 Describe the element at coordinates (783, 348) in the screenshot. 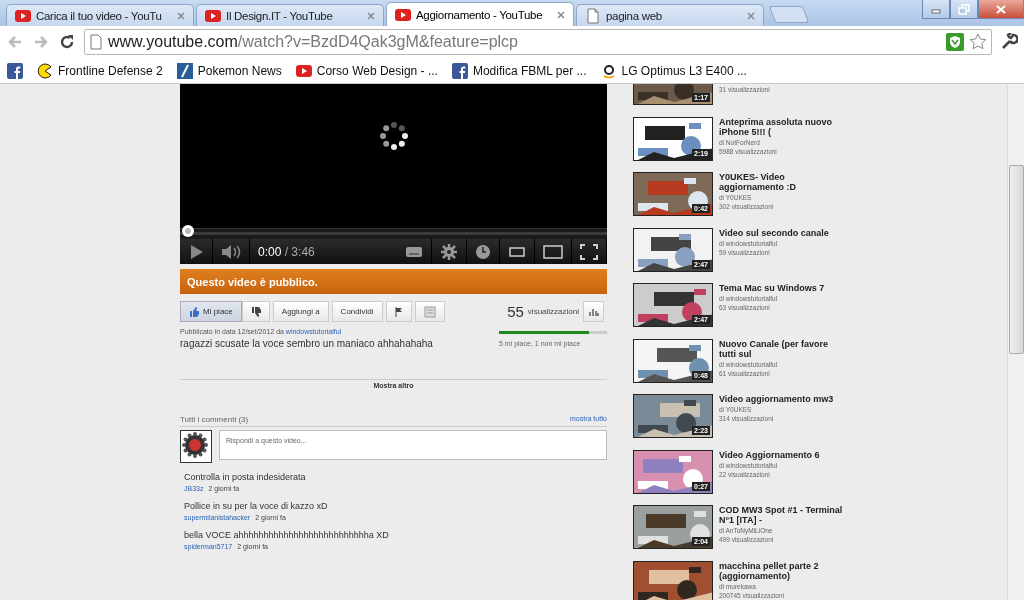

I see `related-video-title: Nuovo Canale (per favore tutti sul` at that location.